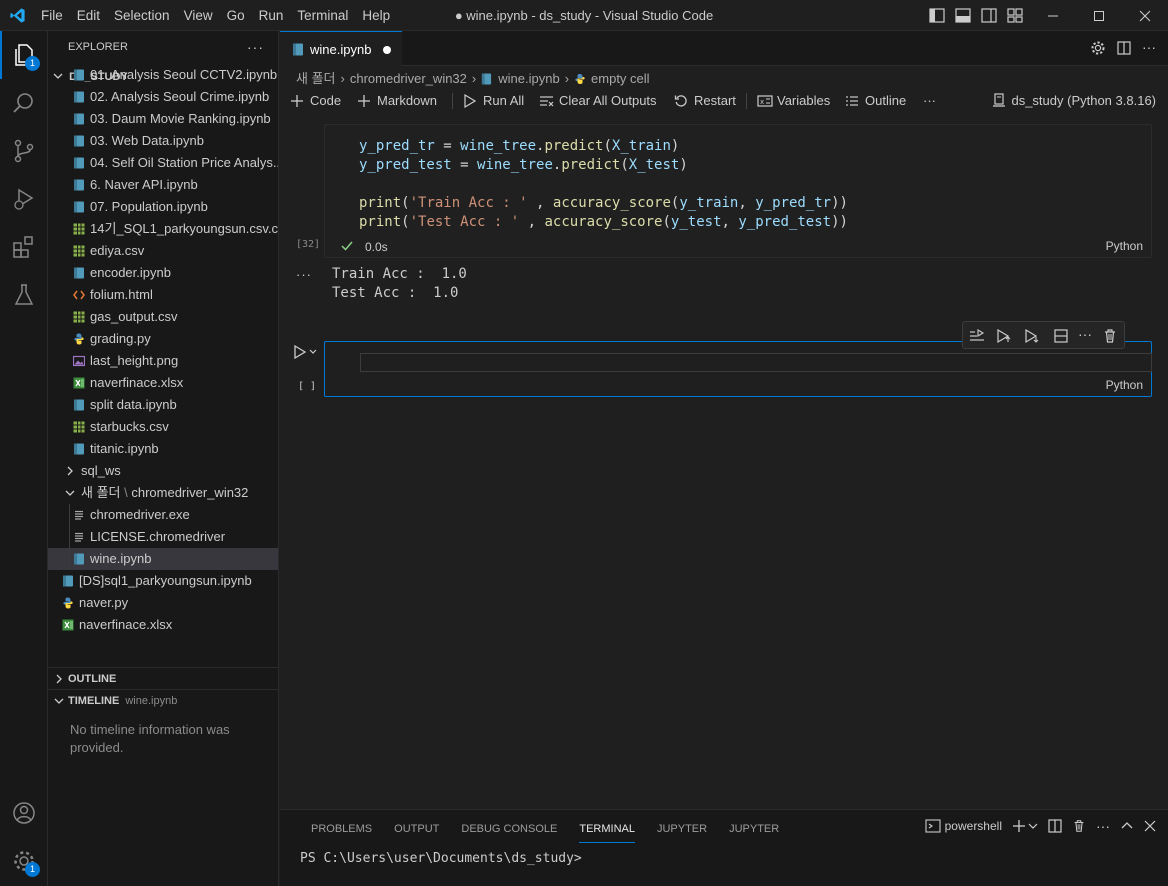 The image size is (1168, 886). I want to click on breadcrumb-folder: 새 폴더, so click(316, 79).